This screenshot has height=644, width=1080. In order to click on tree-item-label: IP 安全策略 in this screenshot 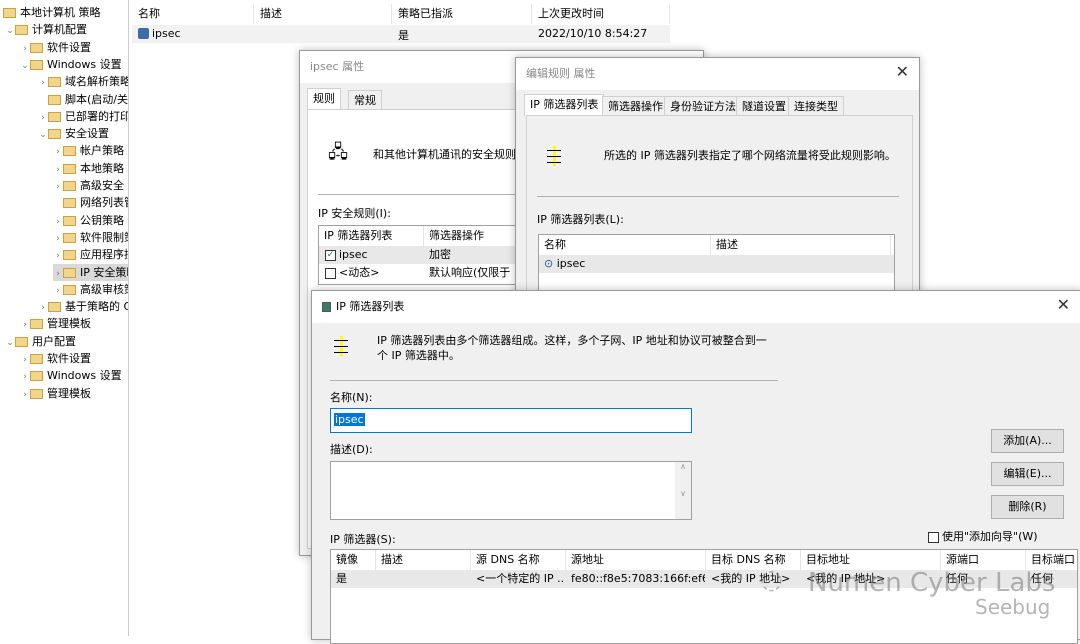, I will do `click(104, 272)`.